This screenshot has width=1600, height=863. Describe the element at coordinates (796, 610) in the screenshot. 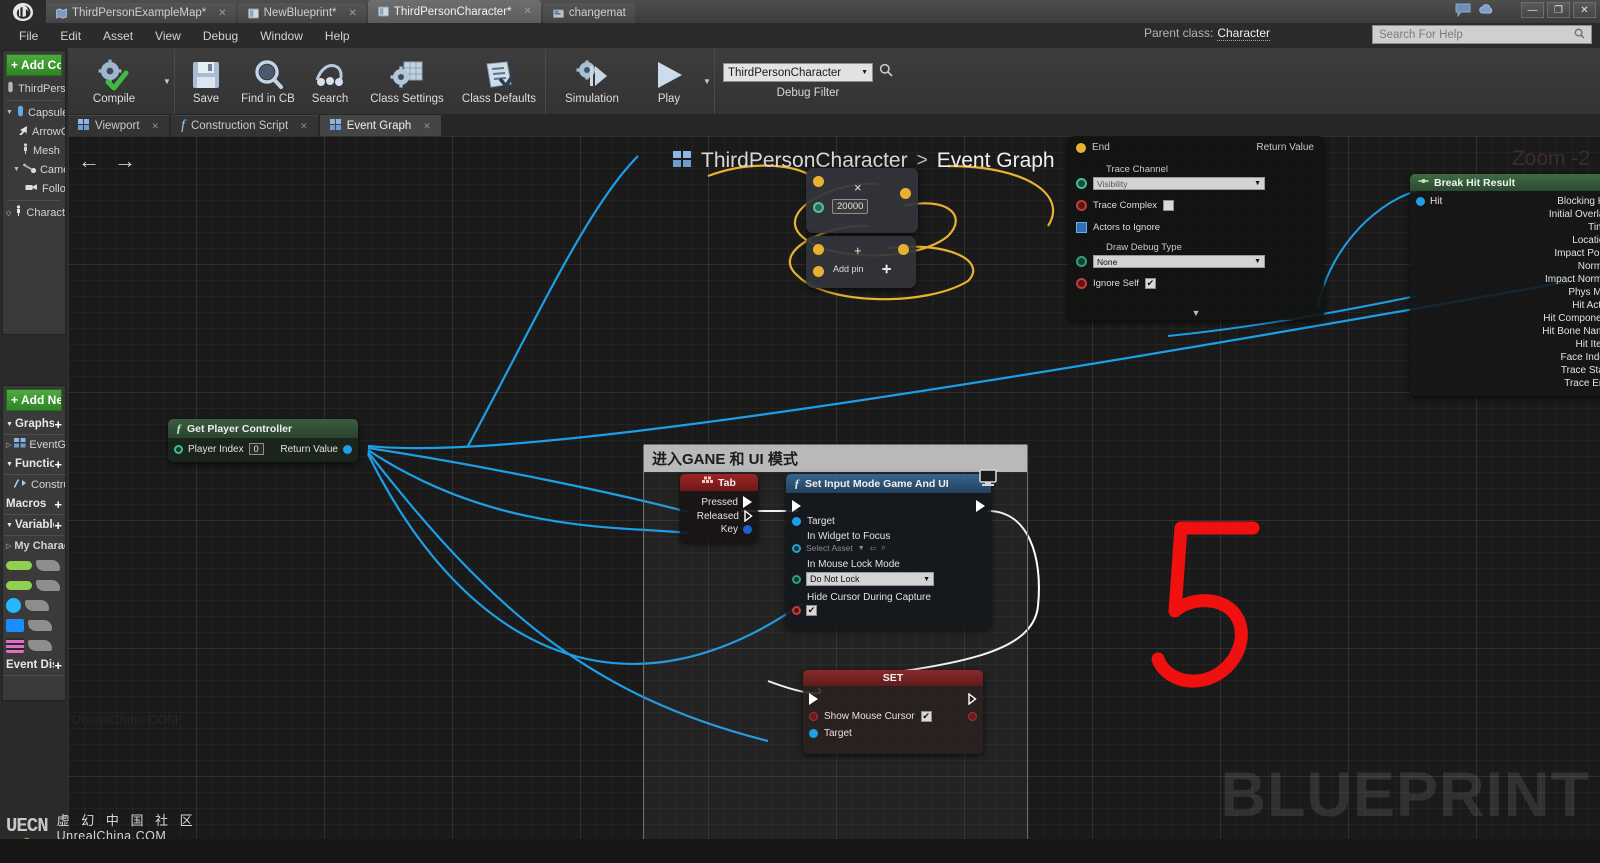

I see `hide-cursor-pin` at that location.